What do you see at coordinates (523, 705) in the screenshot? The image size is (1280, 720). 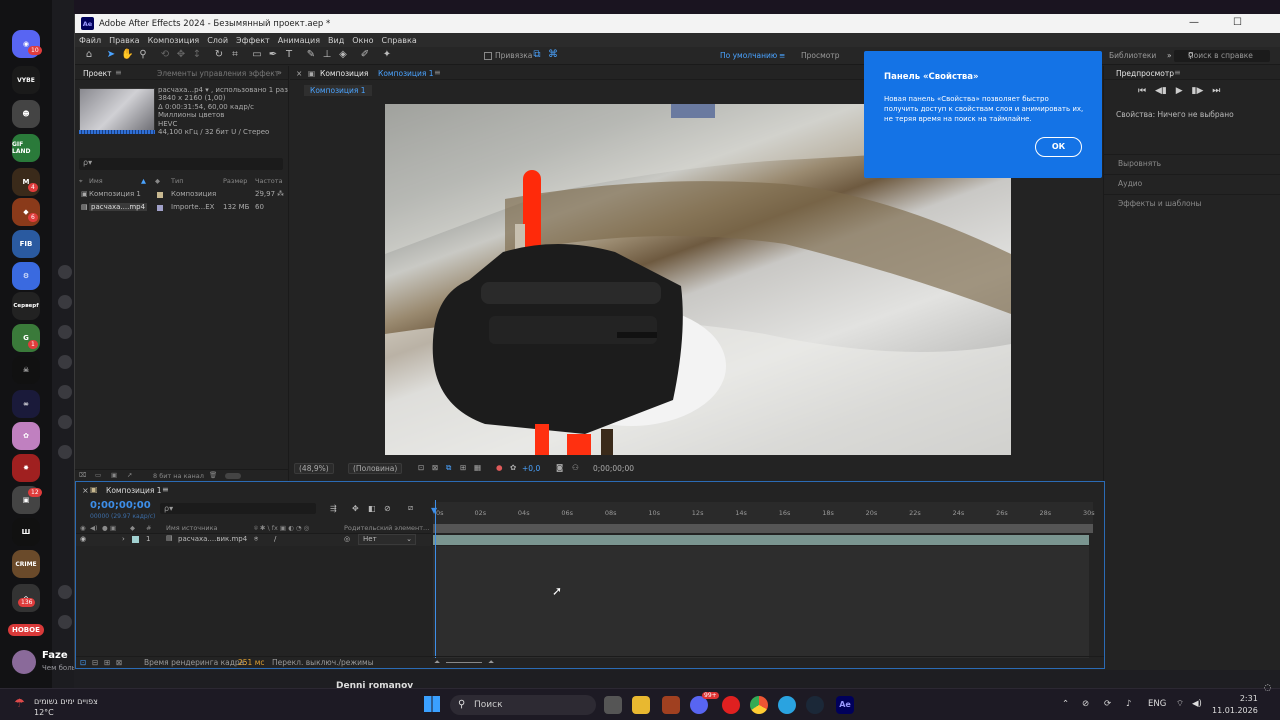 I see `taskbar-search: Поиск` at bounding box center [523, 705].